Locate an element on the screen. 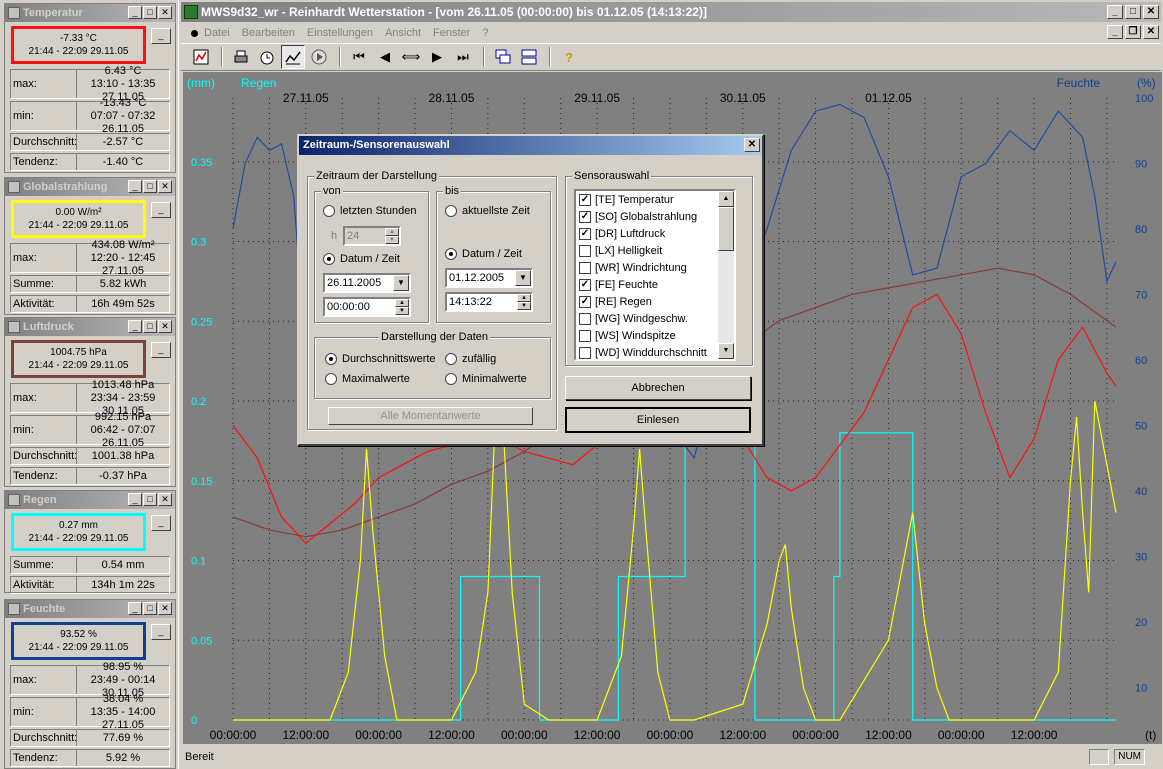 The width and height of the screenshot is (1163, 769). menu-datei: Datei is located at coordinates (217, 33).